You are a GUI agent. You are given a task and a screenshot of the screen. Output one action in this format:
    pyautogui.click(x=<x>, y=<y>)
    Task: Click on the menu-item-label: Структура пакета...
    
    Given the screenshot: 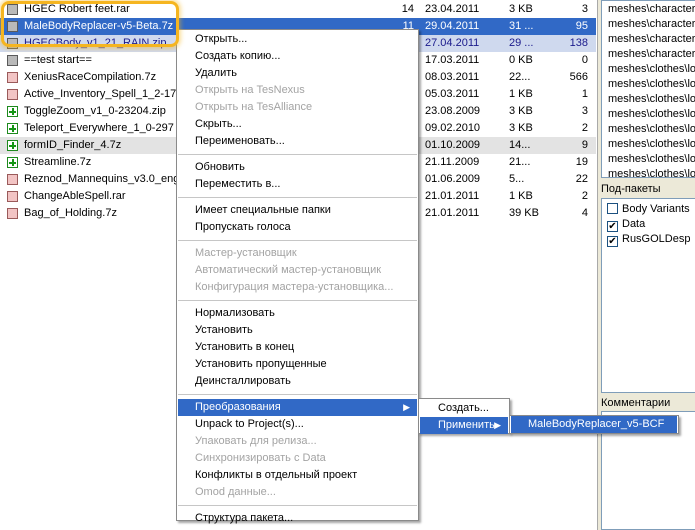 What is the action you would take?
    pyautogui.click(x=244, y=518)
    